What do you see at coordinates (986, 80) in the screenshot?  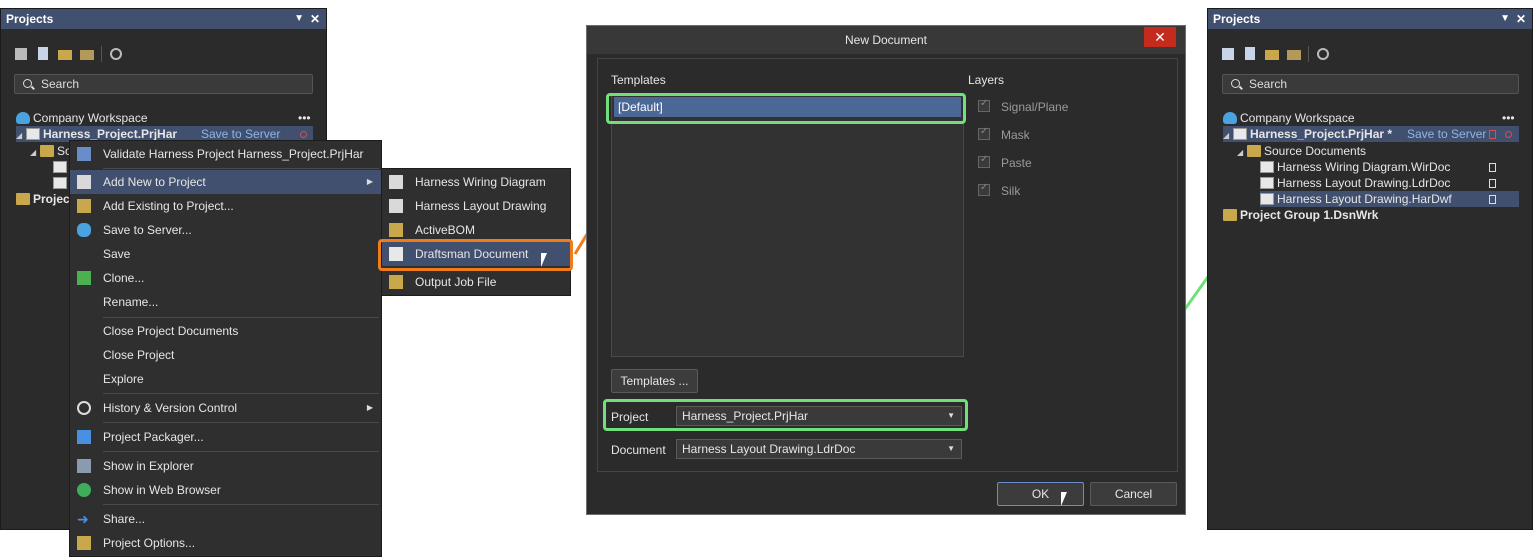 I see `layers-label: Layers` at bounding box center [986, 80].